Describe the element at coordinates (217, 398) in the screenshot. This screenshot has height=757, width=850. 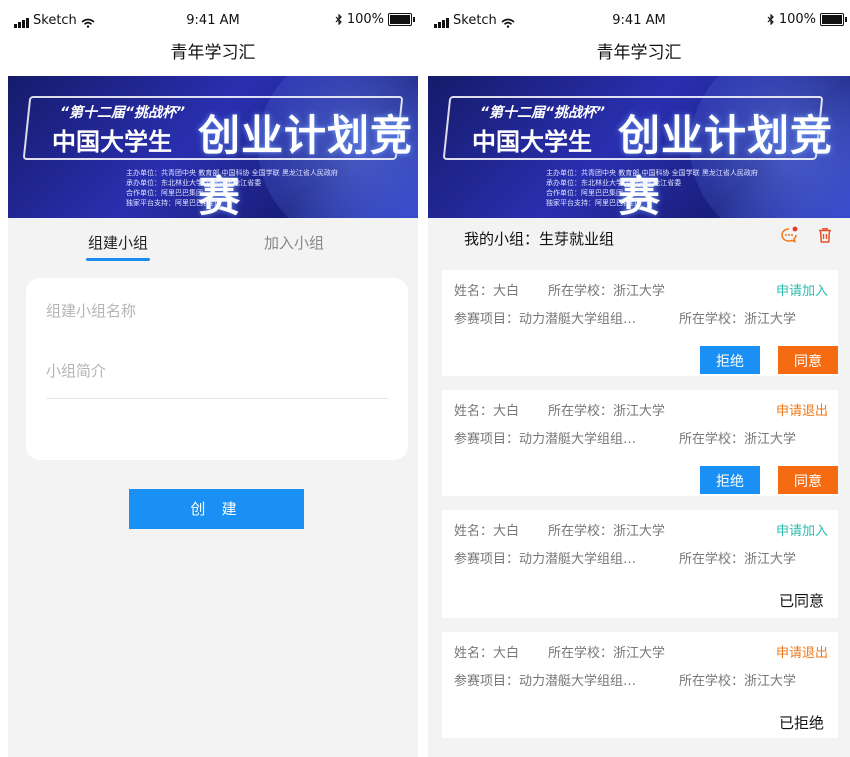
I see `divider` at that location.